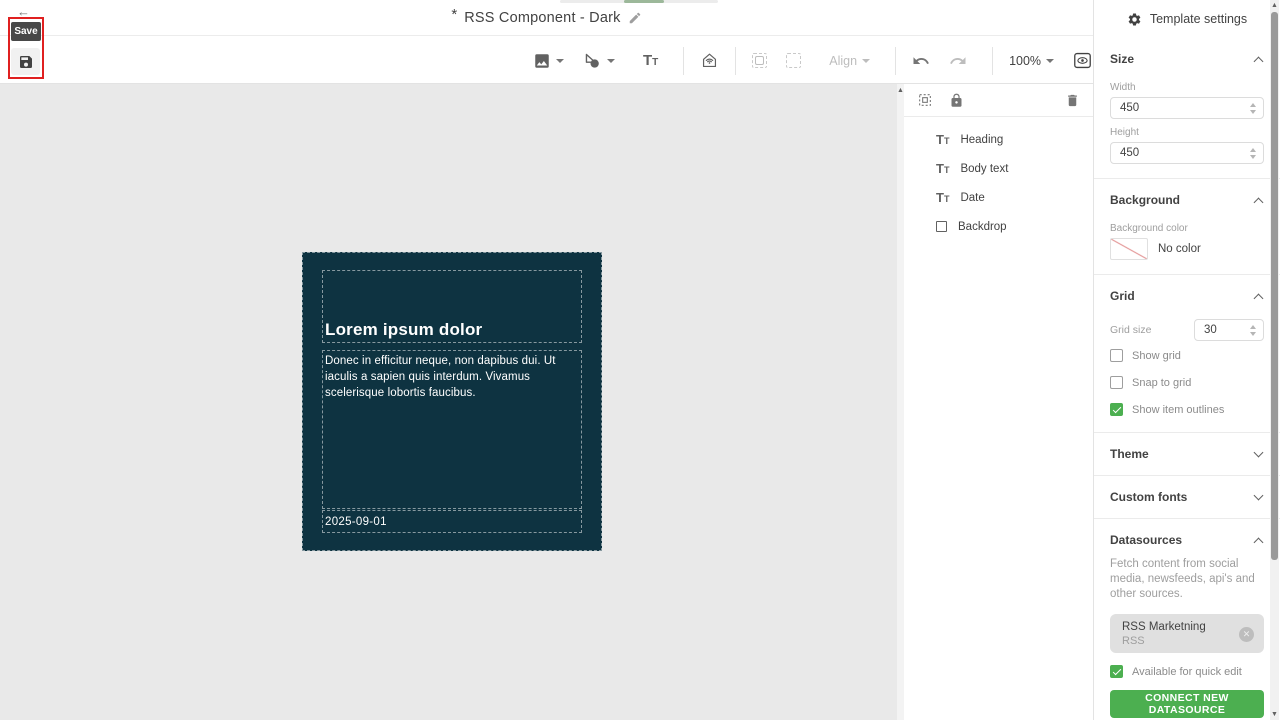  Describe the element at coordinates (843, 60) in the screenshot. I see `align-label: Align` at that location.